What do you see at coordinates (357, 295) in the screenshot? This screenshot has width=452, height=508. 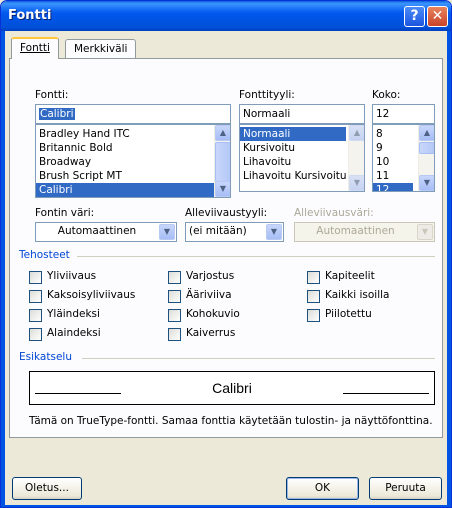 I see `all-caps-label: Kaikki isoilla` at bounding box center [357, 295].